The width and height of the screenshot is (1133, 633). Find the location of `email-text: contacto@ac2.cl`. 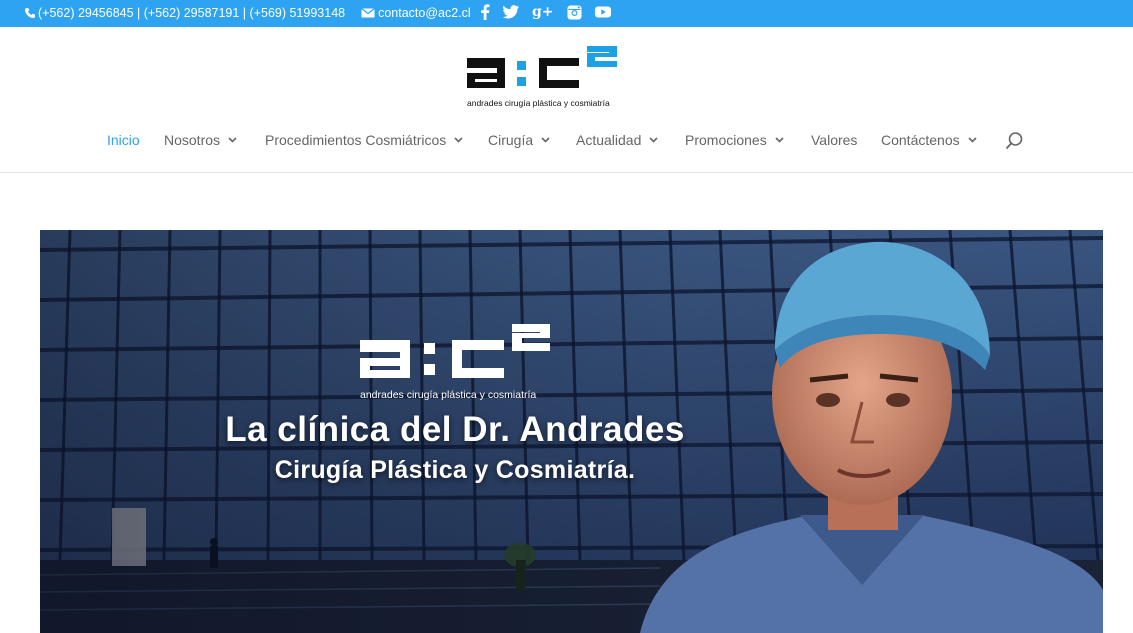

email-text: contacto@ac2.cl is located at coordinates (424, 13).